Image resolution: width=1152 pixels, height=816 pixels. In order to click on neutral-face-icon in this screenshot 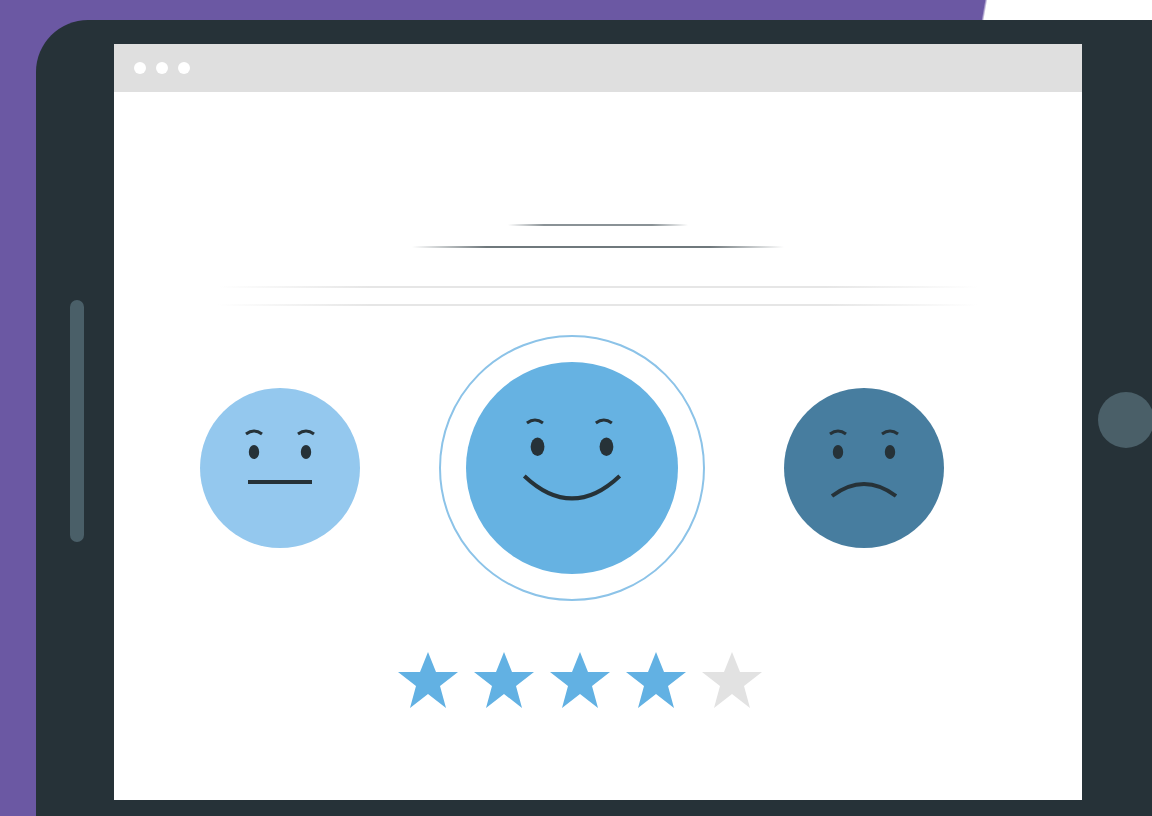, I will do `click(280, 468)`.